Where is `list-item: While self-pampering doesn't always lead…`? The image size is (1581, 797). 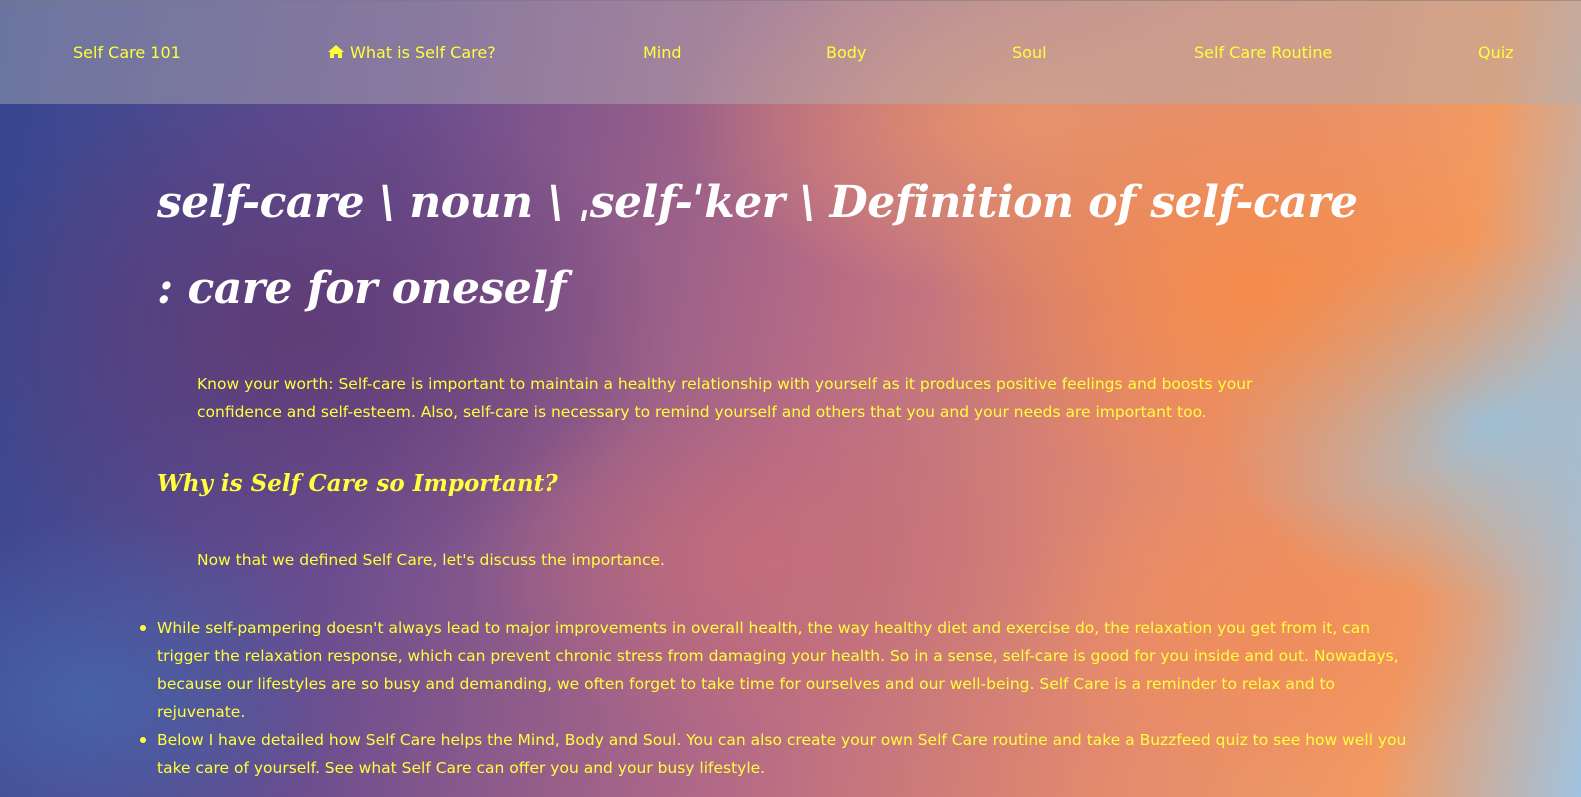
list-item: While self-pampering doesn't always lead… is located at coordinates (778, 670).